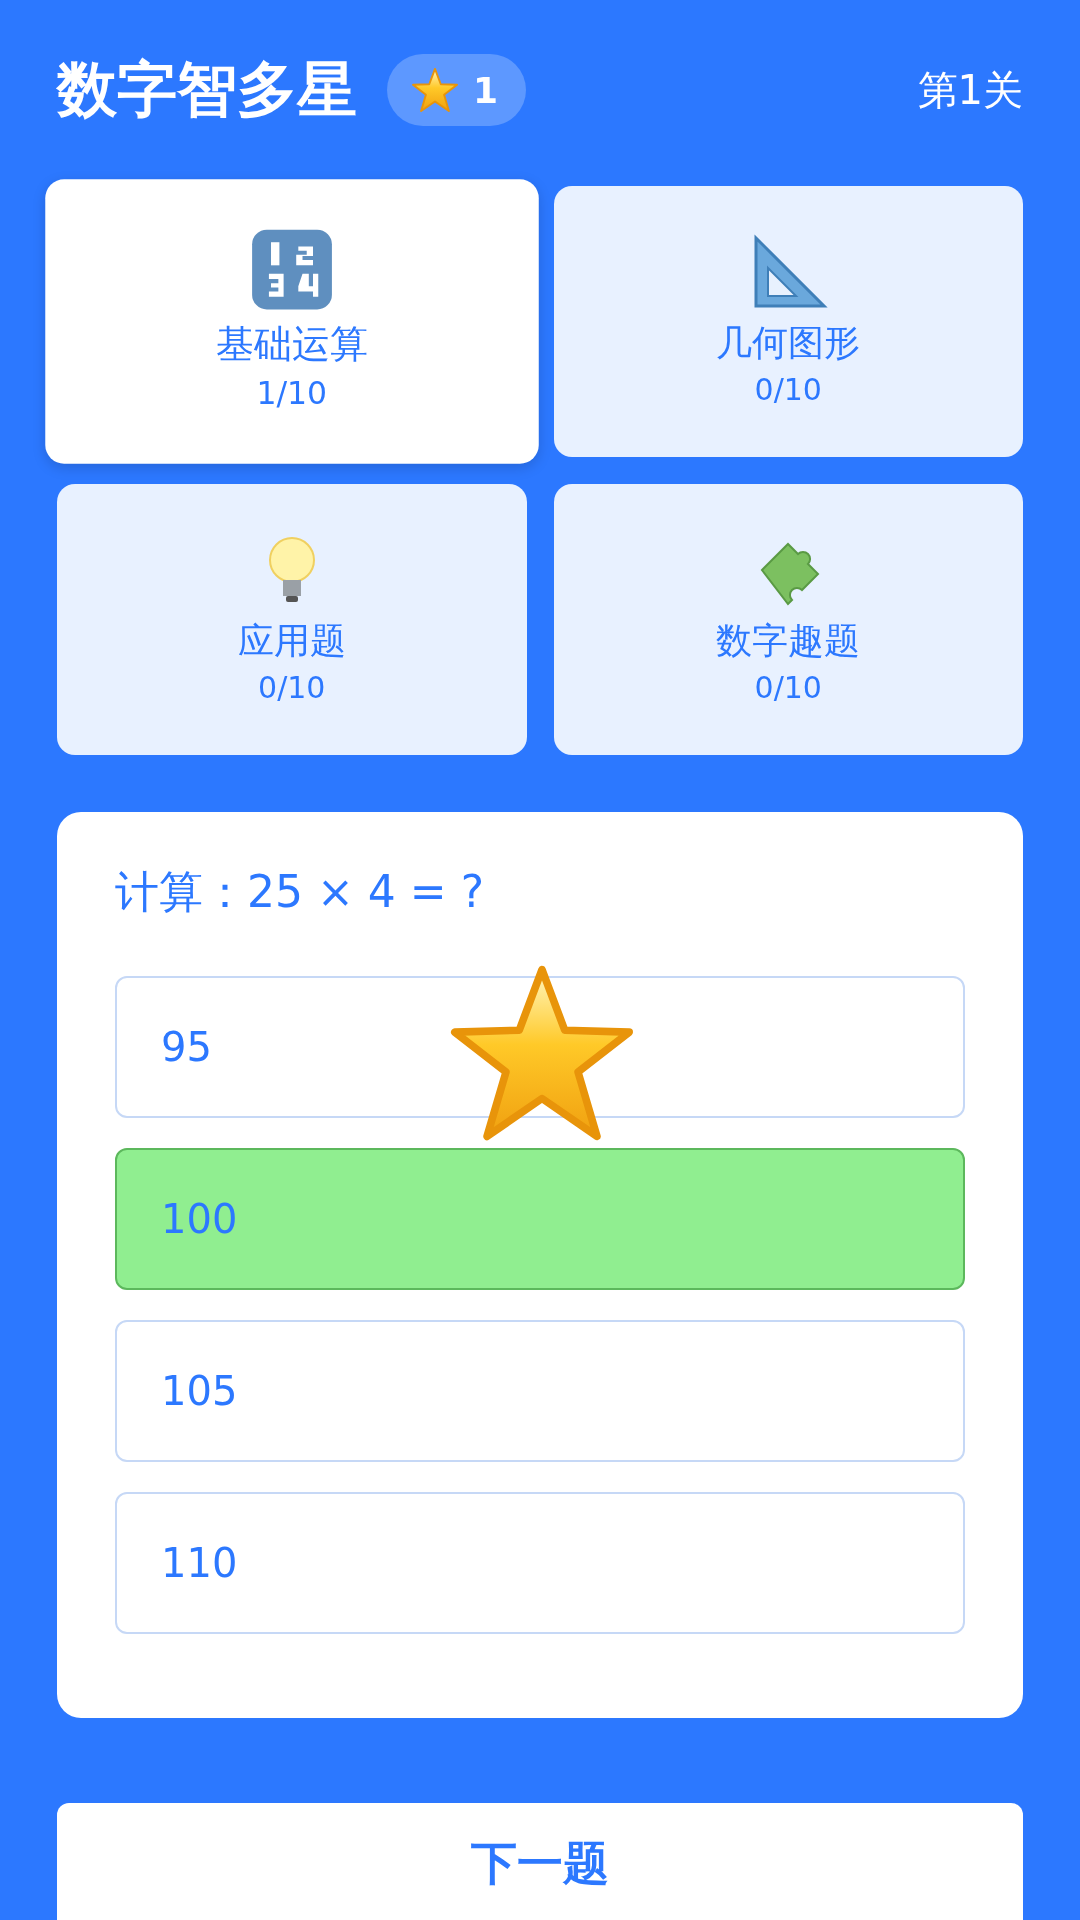  I want to click on star-count-badge: 1, so click(457, 90).